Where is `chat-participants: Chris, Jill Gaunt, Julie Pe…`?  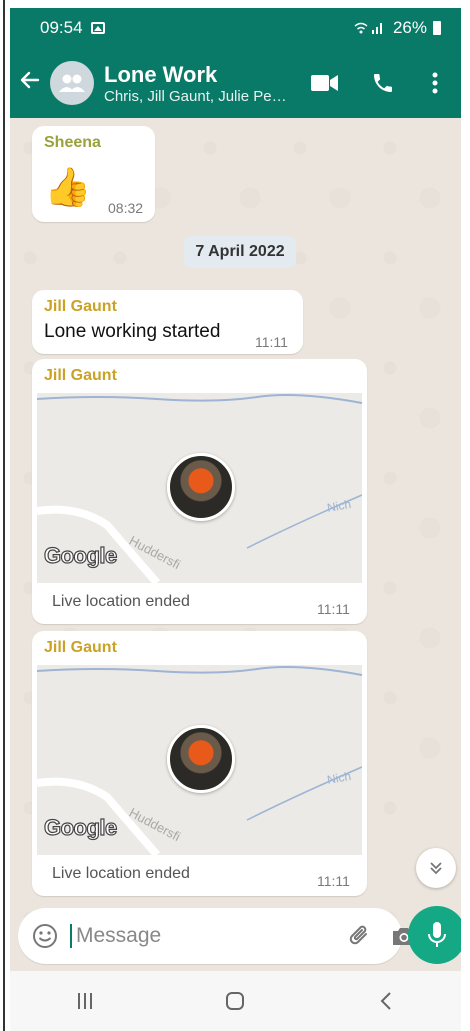
chat-participants: Chris, Jill Gaunt, Julie Pe… is located at coordinates (195, 96).